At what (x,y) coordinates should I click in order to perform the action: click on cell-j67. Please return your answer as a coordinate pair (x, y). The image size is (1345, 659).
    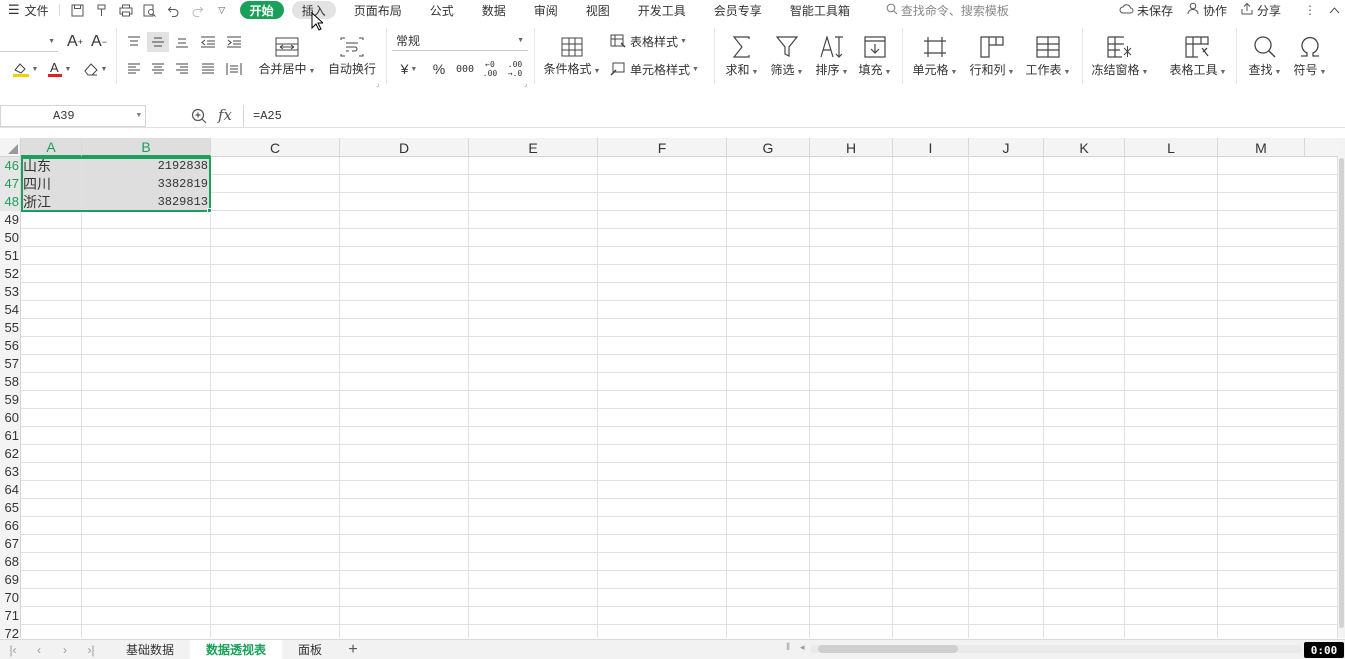
    Looking at the image, I should click on (1006, 544).